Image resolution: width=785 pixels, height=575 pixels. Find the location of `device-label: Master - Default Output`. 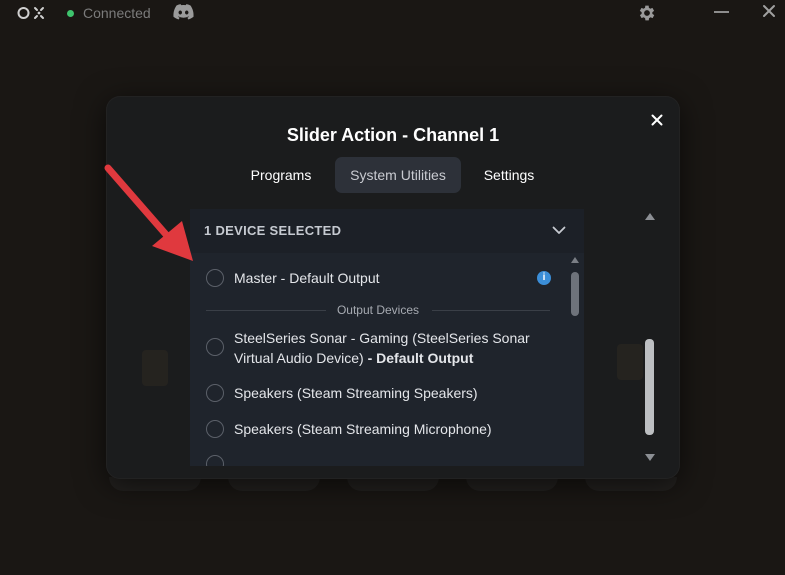

device-label: Master - Default Output is located at coordinates (307, 278).